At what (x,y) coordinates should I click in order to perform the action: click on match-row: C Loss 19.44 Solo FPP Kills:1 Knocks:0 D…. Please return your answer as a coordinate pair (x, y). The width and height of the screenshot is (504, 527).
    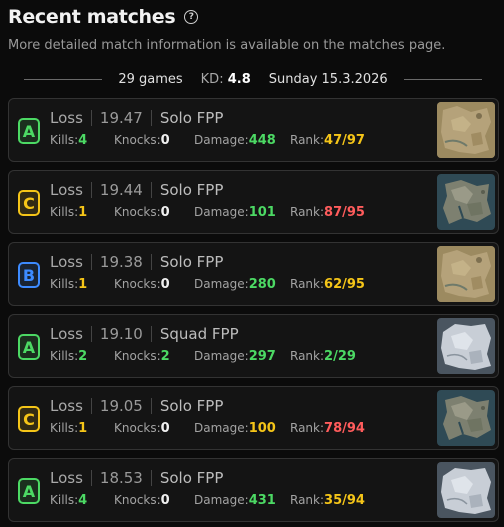
    Looking at the image, I should click on (253, 202).